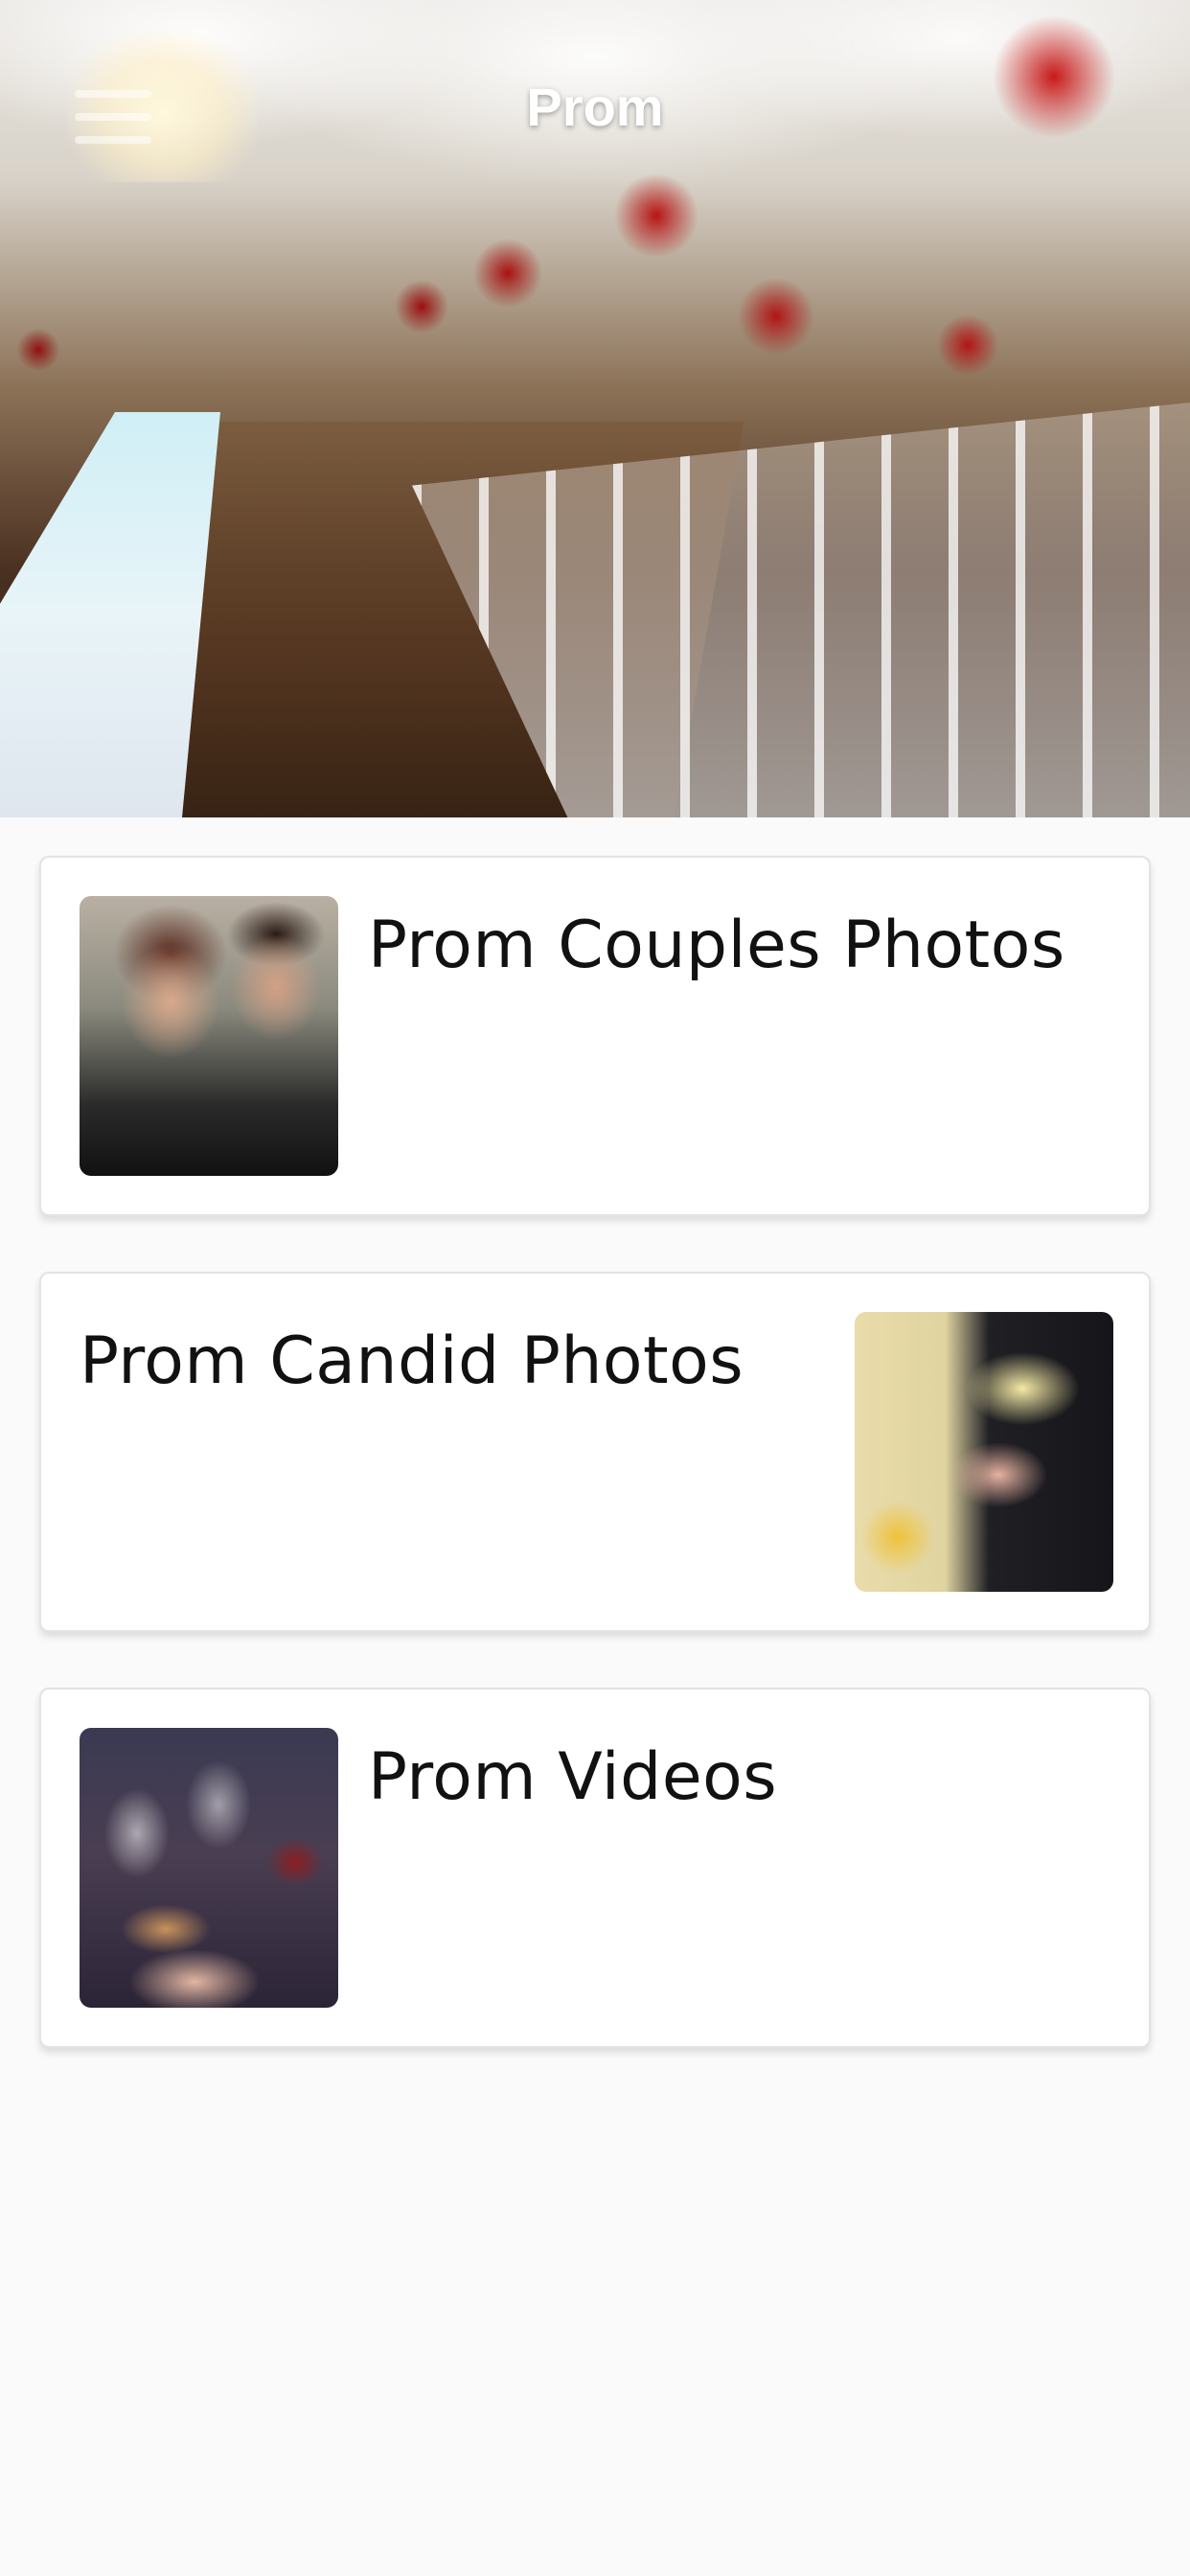 This screenshot has width=1190, height=2576. Describe the element at coordinates (209, 1868) in the screenshot. I see `toast-glasses-thumbnail` at that location.